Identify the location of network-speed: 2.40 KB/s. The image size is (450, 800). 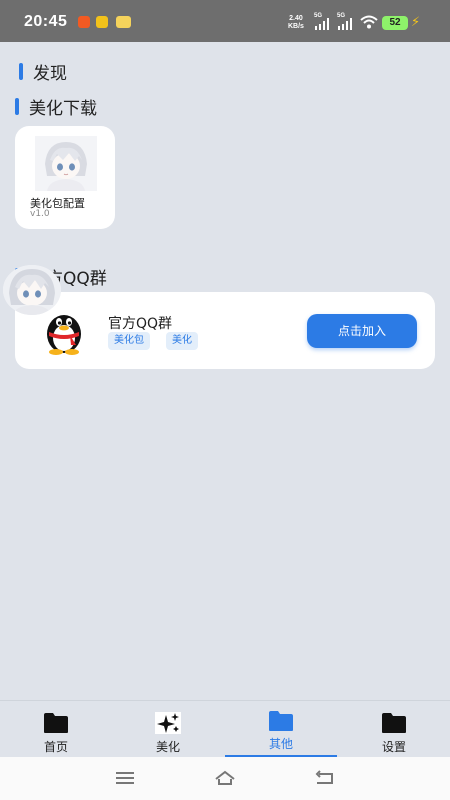
(296, 23).